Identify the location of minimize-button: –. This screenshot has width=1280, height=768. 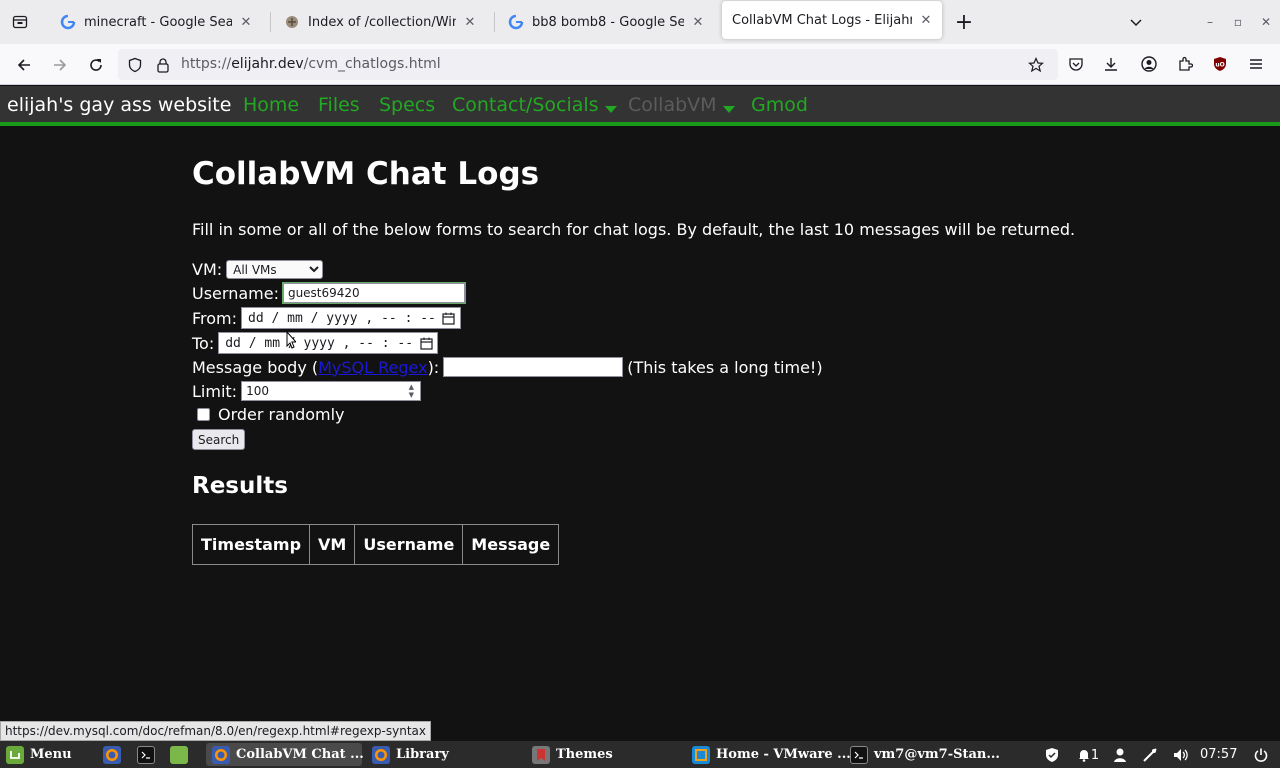
(1210, 22).